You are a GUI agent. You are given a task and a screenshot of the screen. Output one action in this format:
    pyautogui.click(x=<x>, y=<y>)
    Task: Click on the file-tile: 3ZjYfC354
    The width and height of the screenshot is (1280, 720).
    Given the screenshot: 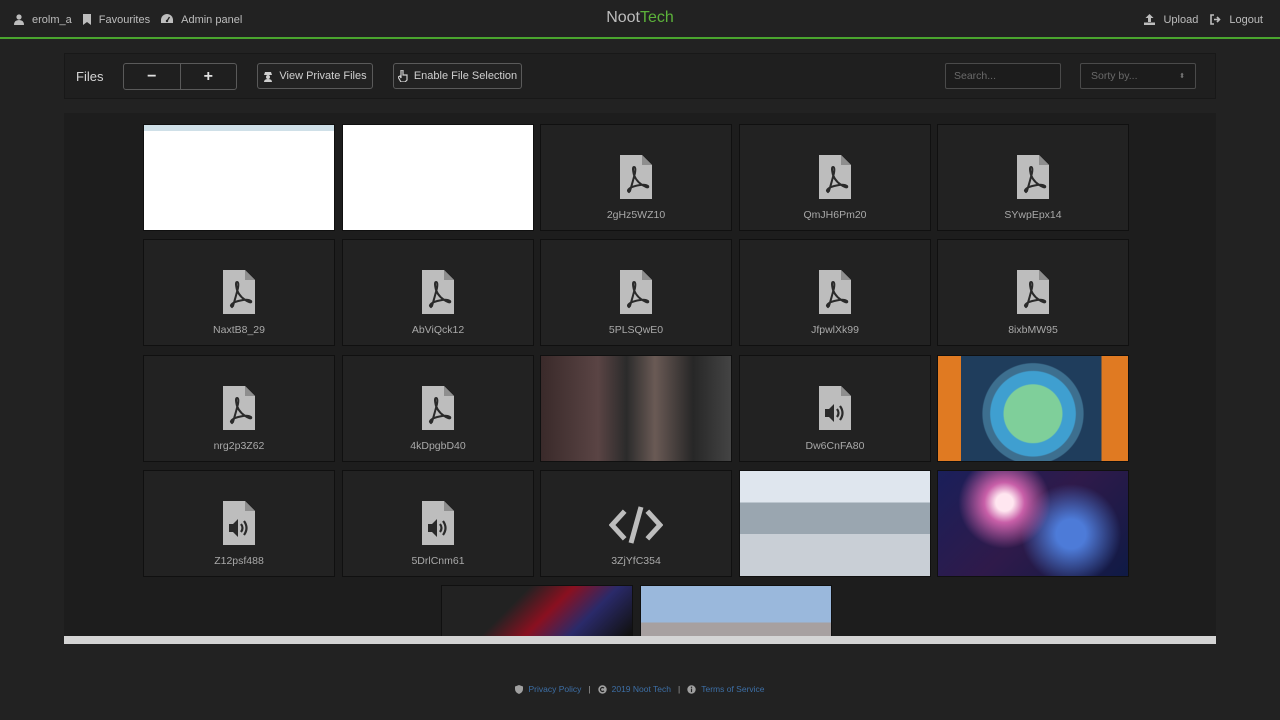 What is the action you would take?
    pyautogui.click(x=636, y=523)
    